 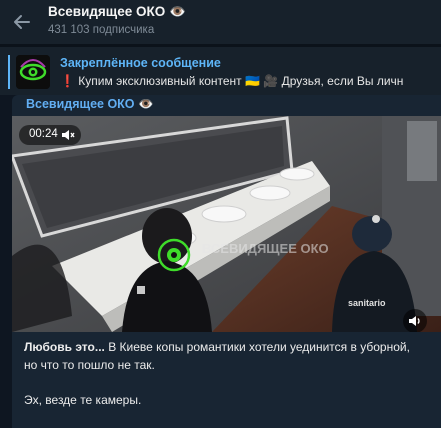 I want to click on author-name: Всевидящее ОКО, so click(x=80, y=104).